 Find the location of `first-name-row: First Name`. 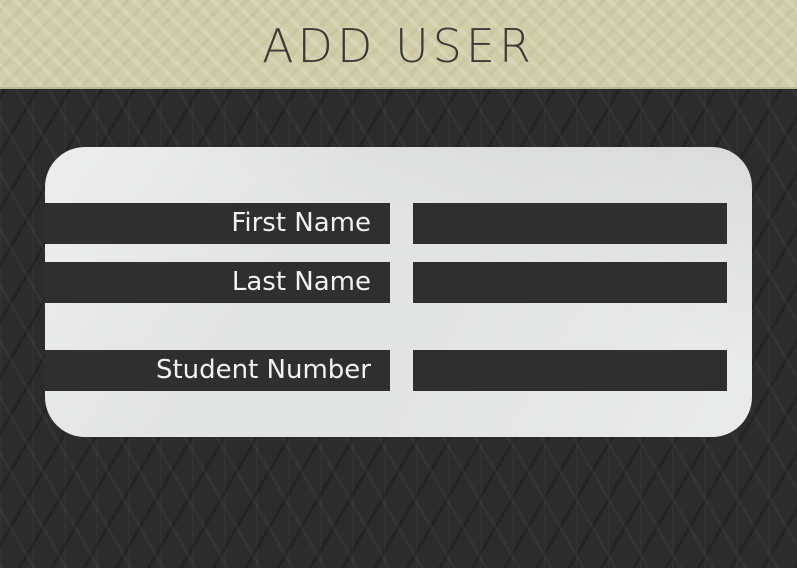

first-name-row: First Name is located at coordinates (386, 223).